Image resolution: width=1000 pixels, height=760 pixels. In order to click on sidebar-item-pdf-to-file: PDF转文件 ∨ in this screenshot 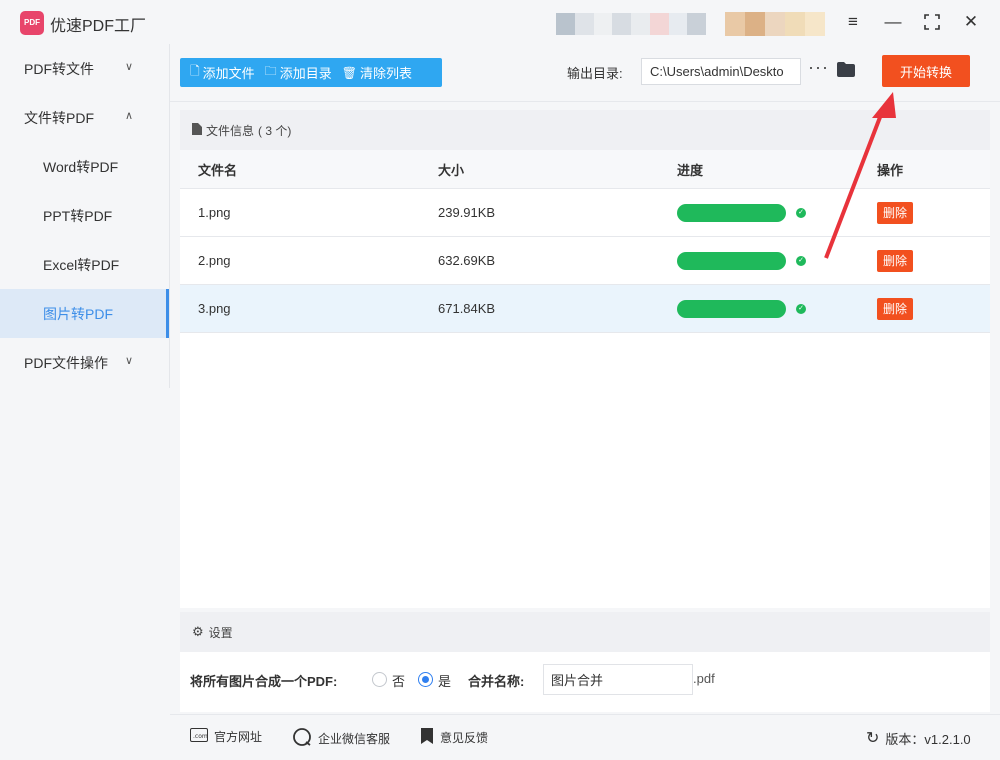, I will do `click(84, 68)`.